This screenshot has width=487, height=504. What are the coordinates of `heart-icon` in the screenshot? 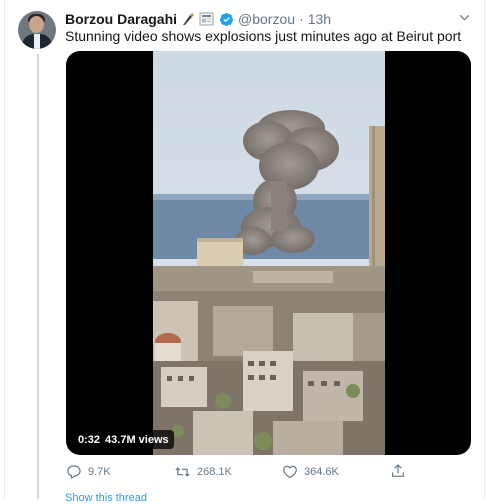 It's located at (290, 472).